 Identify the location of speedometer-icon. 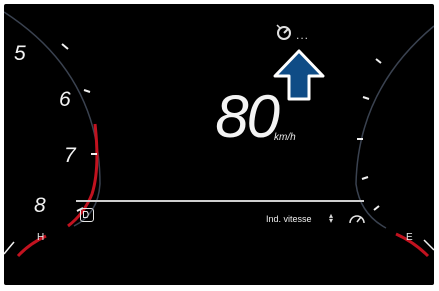
(357, 219).